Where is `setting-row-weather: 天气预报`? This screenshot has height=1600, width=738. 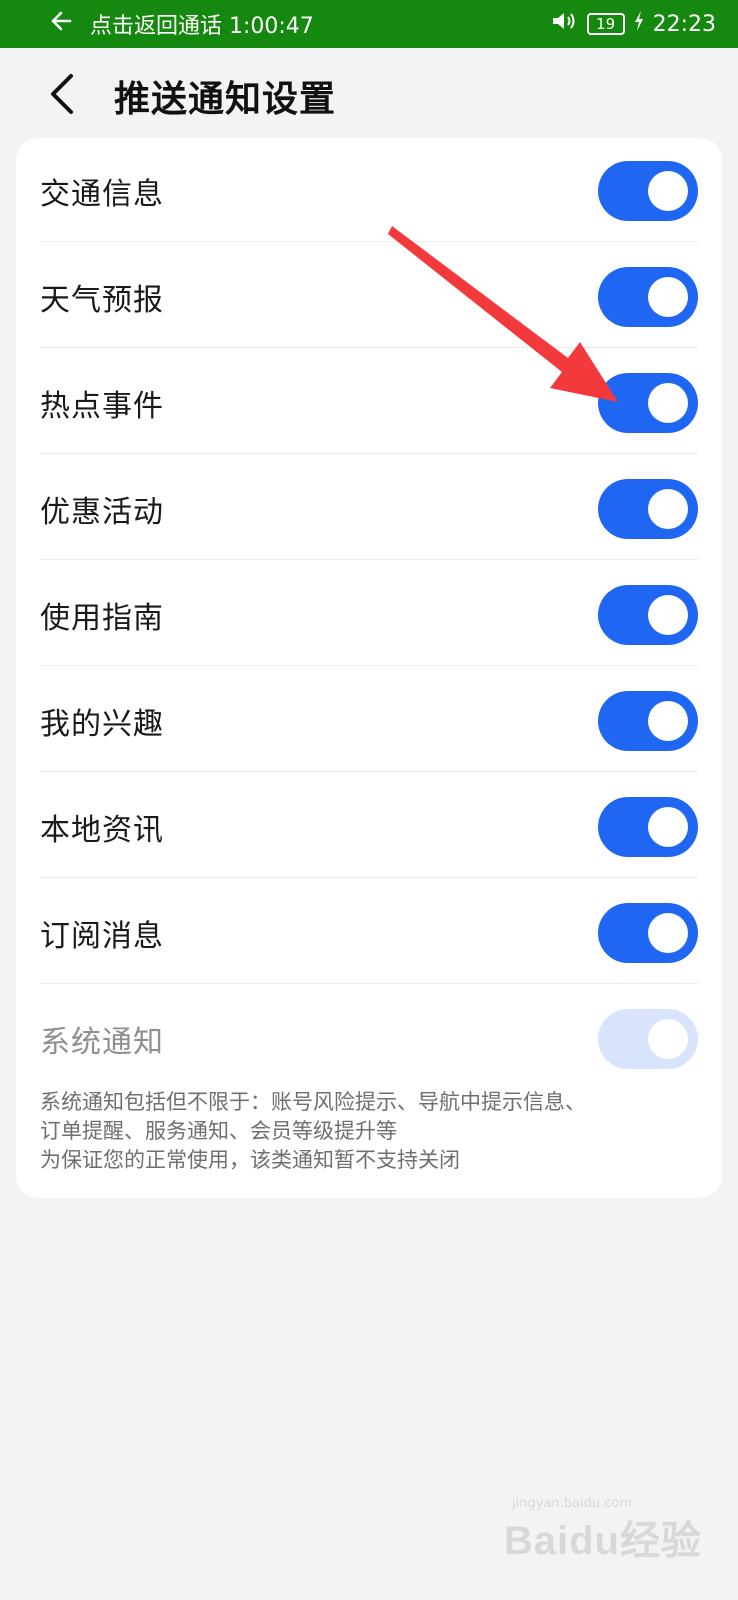 setting-row-weather: 天气预报 is located at coordinates (369, 297).